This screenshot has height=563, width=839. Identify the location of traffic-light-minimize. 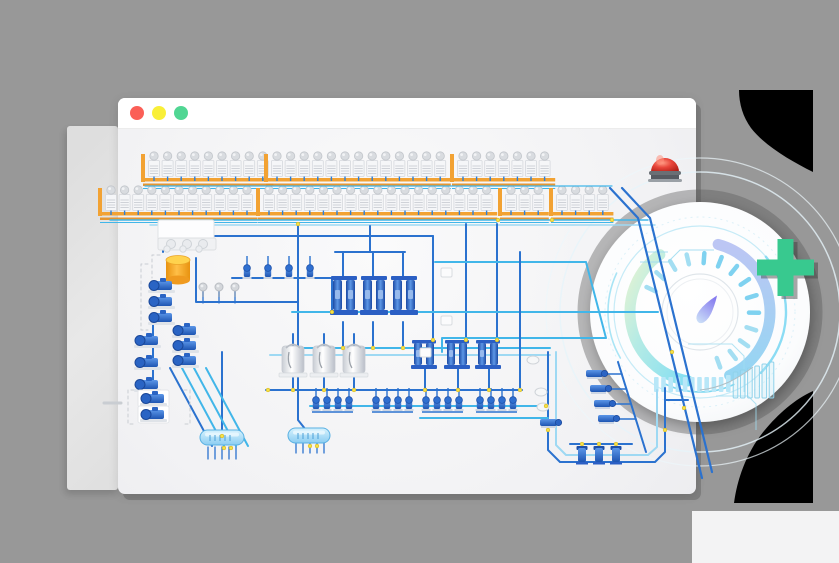
(159, 113).